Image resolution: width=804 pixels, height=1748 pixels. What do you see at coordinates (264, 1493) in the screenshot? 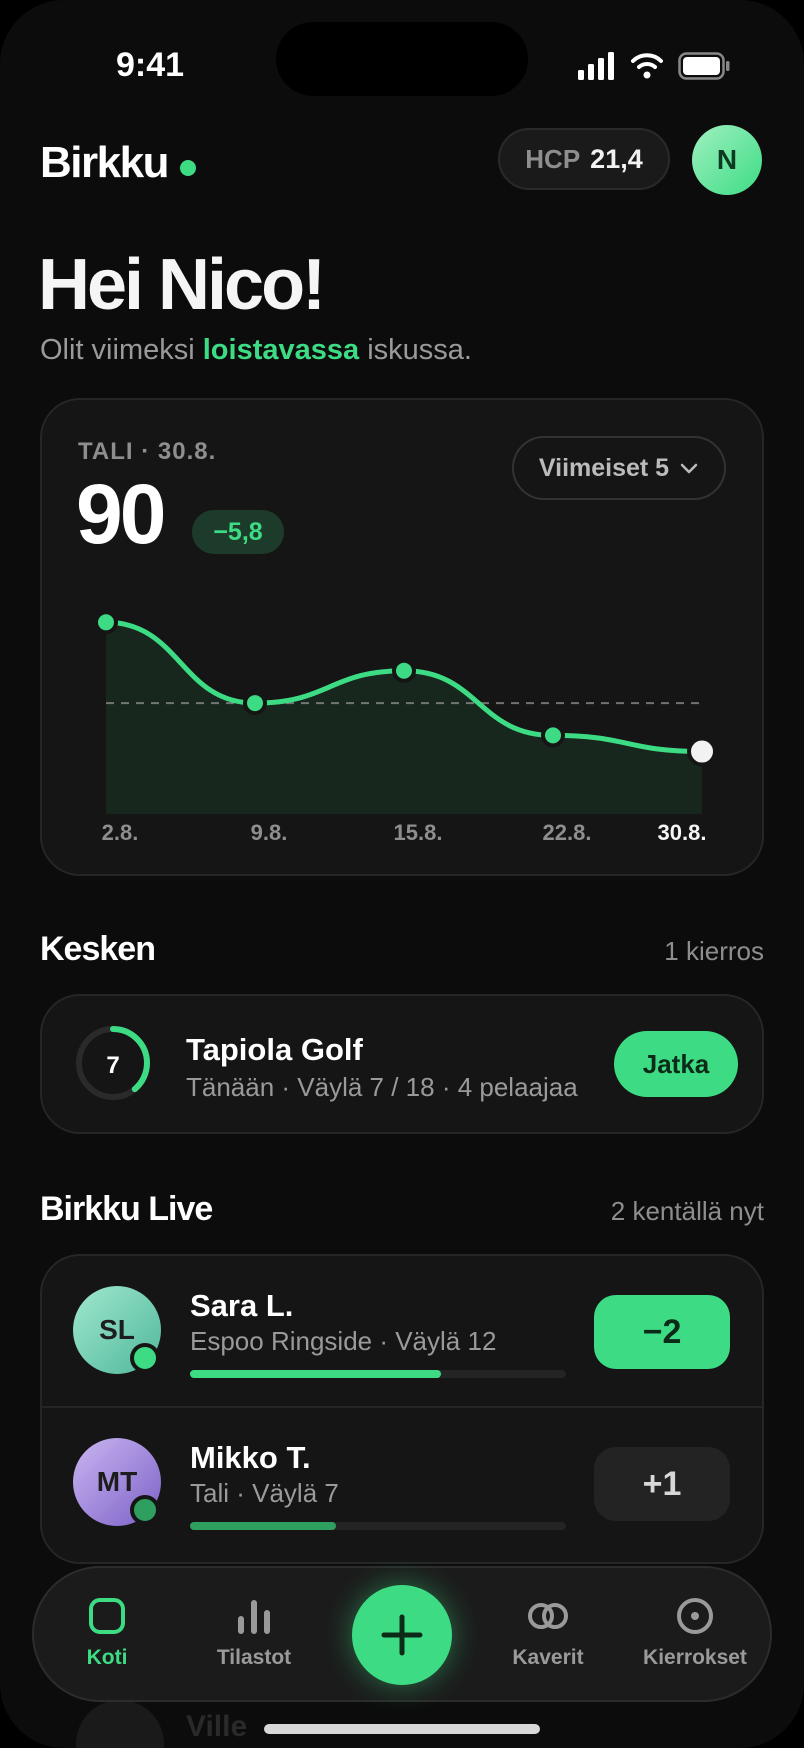
I see `player-detail: Tali · Väylä 7` at bounding box center [264, 1493].